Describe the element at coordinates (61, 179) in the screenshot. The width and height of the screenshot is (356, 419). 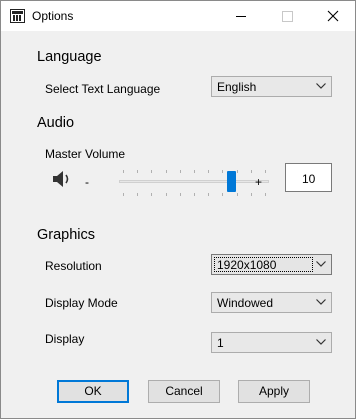
I see `speaker-icon` at that location.